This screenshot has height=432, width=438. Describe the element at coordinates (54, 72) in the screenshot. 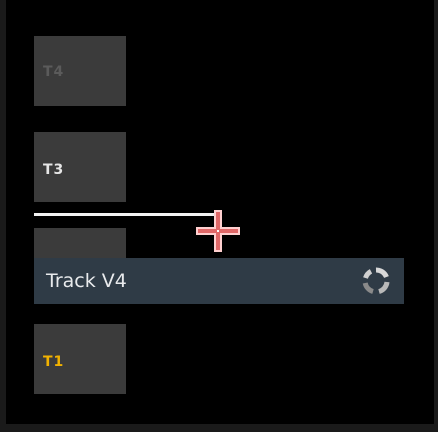

I see `track-label-t4: T4` at that location.